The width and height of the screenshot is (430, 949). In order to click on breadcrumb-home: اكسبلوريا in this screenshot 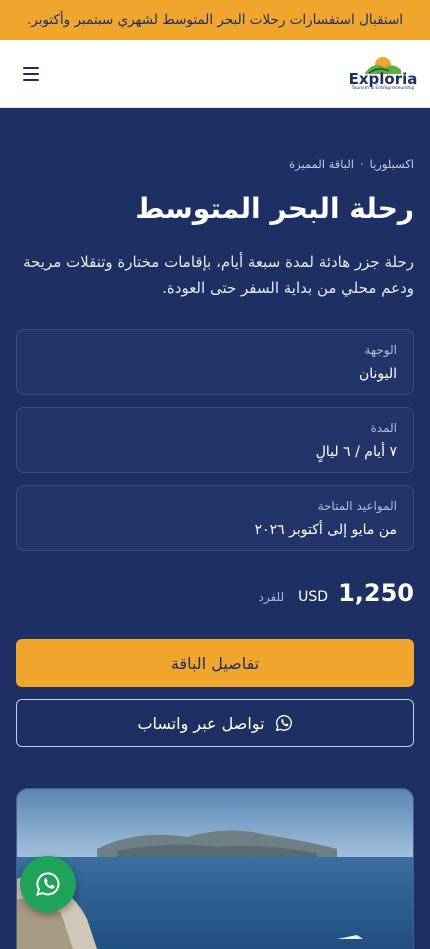, I will do `click(392, 164)`.